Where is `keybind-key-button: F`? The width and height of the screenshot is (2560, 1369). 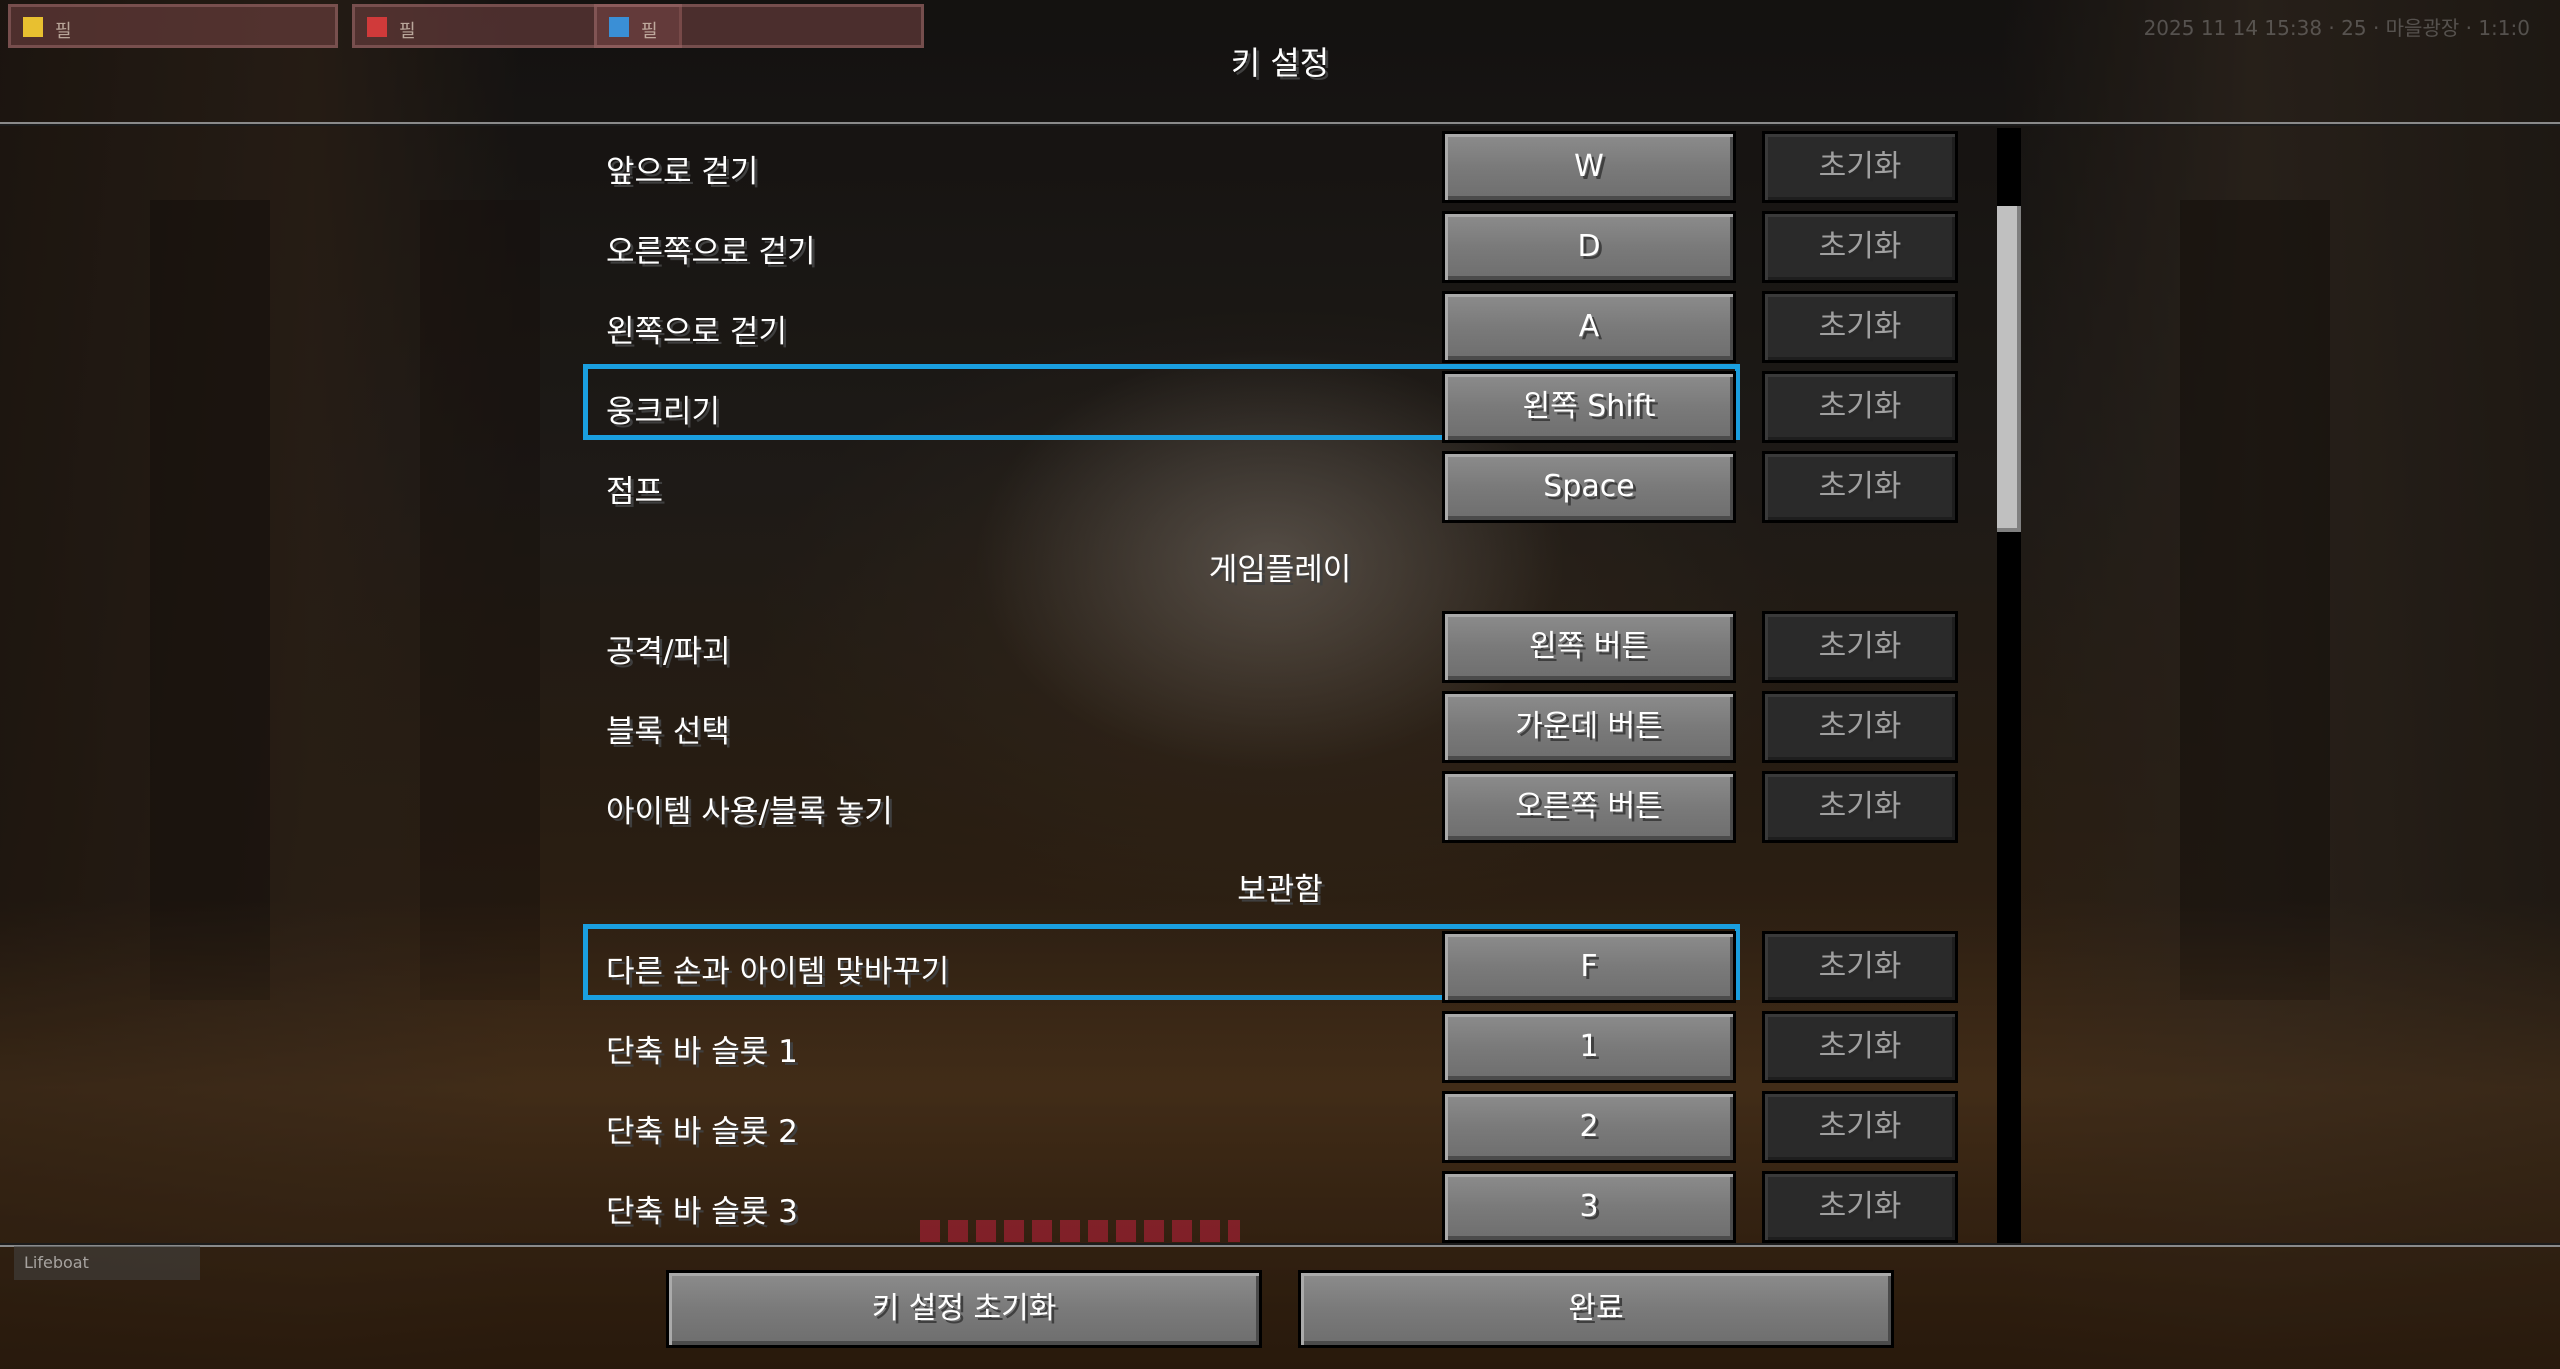 keybind-key-button: F is located at coordinates (1589, 967).